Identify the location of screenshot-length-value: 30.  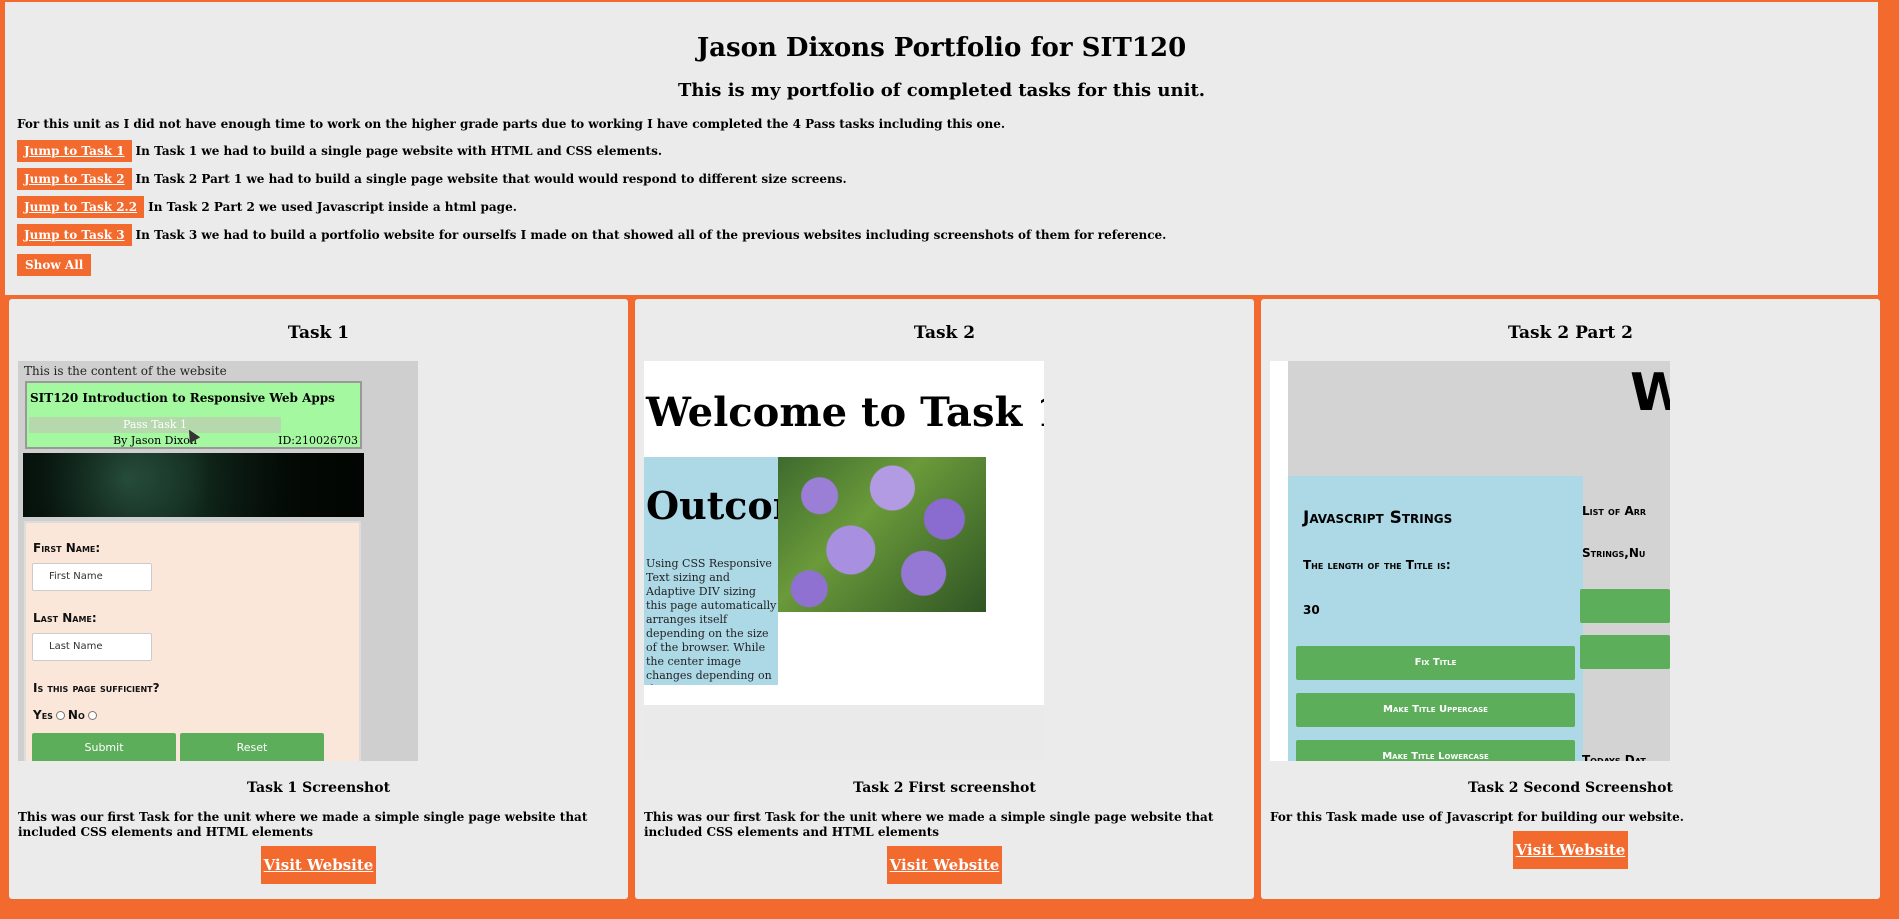
(1311, 610).